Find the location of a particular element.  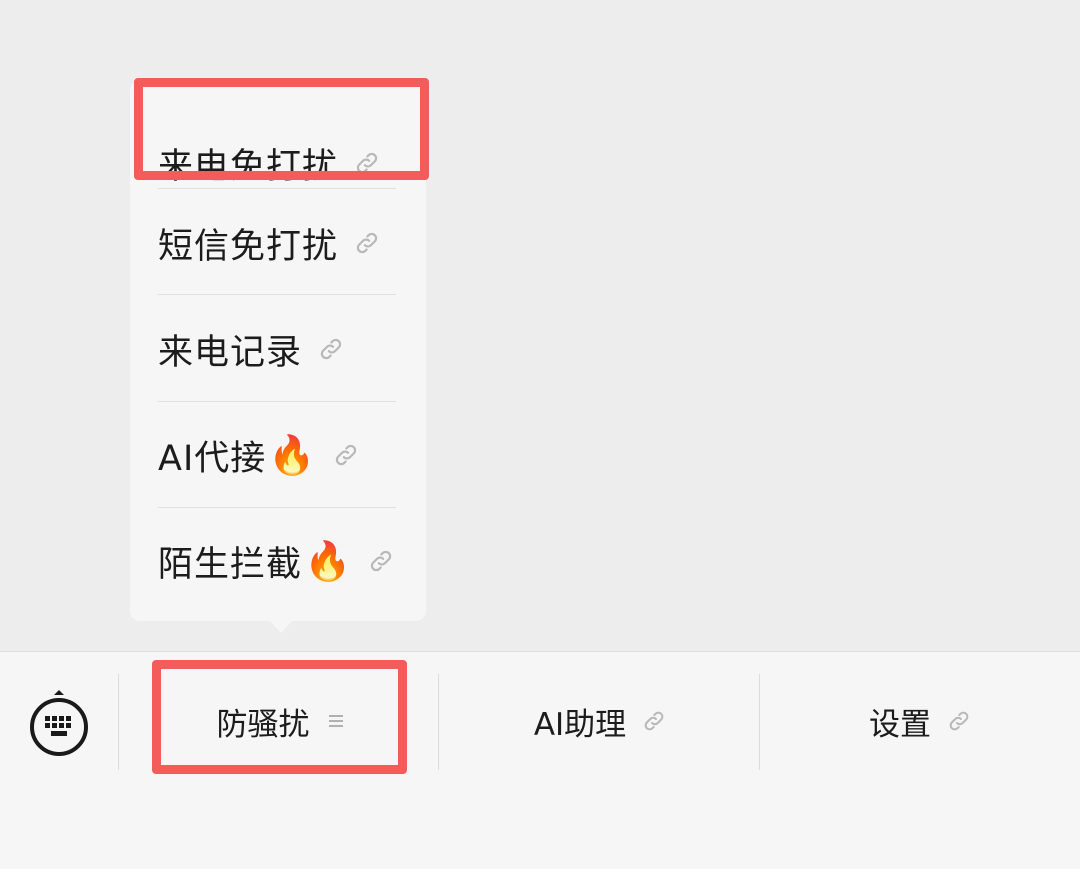

menu-item-label: 来电免打扰 is located at coordinates (248, 166).